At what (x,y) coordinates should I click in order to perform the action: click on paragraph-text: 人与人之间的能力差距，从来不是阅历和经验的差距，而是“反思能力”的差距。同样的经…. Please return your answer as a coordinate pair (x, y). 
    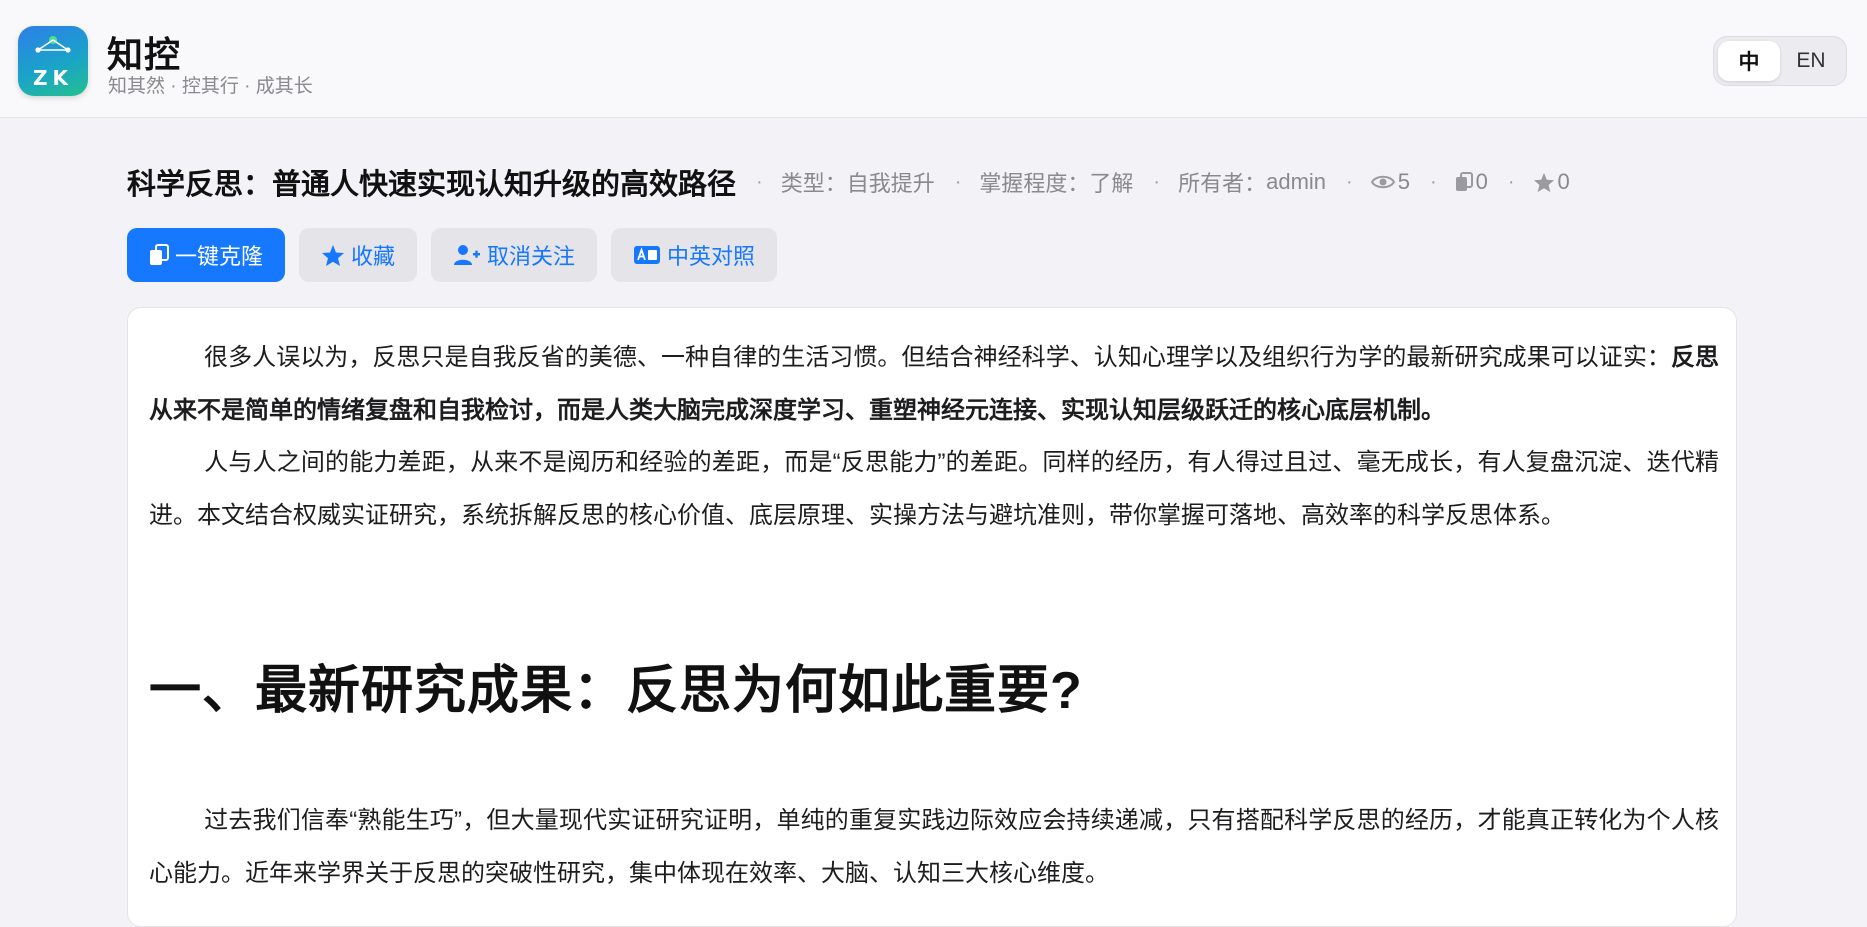
    Looking at the image, I should click on (934, 489).